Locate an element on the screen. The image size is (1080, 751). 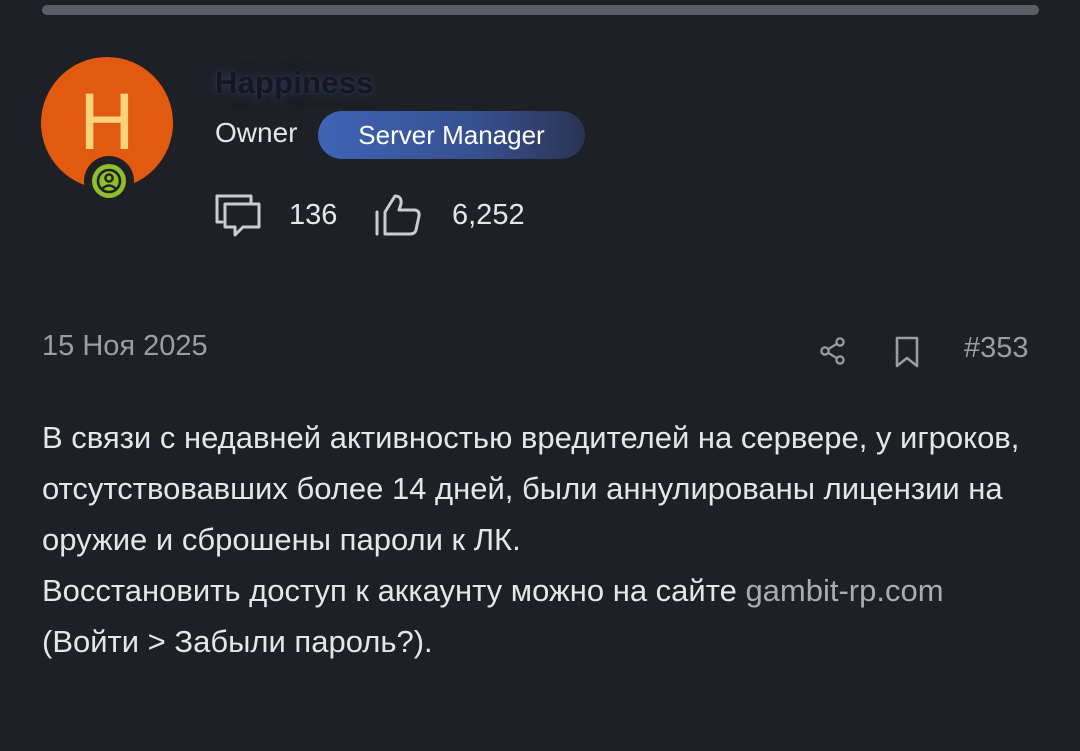
post-text: (Войти > Забыли пароль?). is located at coordinates (237, 641).